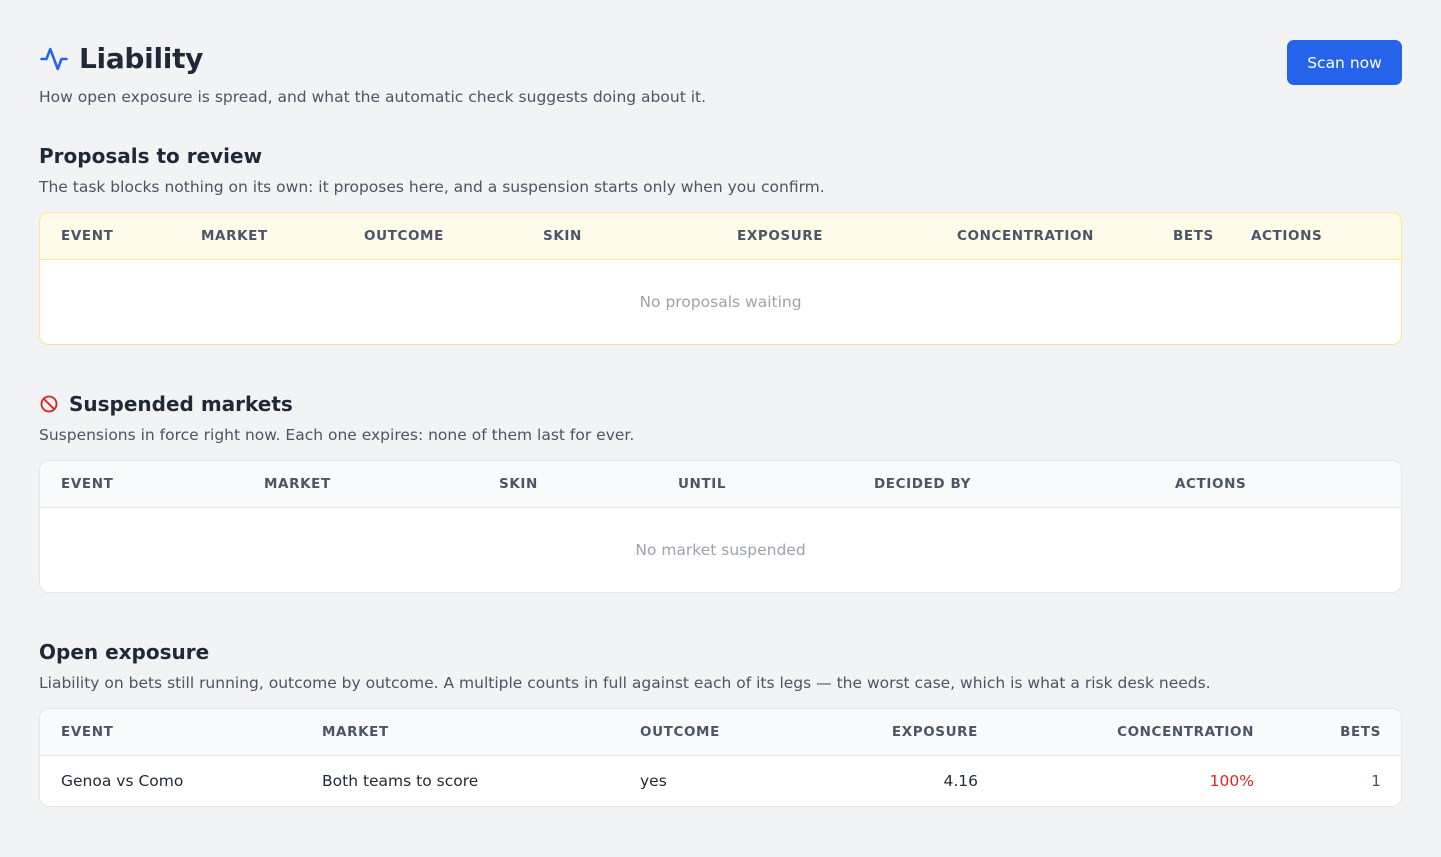 The width and height of the screenshot is (1441, 857). I want to click on exposure-title: Open exposure, so click(124, 652).